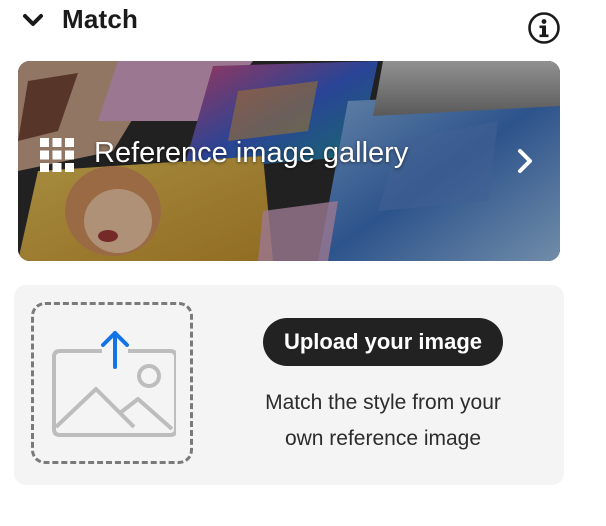 This screenshot has width=606, height=526. What do you see at coordinates (525, 161) in the screenshot?
I see `chevron-right-icon` at bounding box center [525, 161].